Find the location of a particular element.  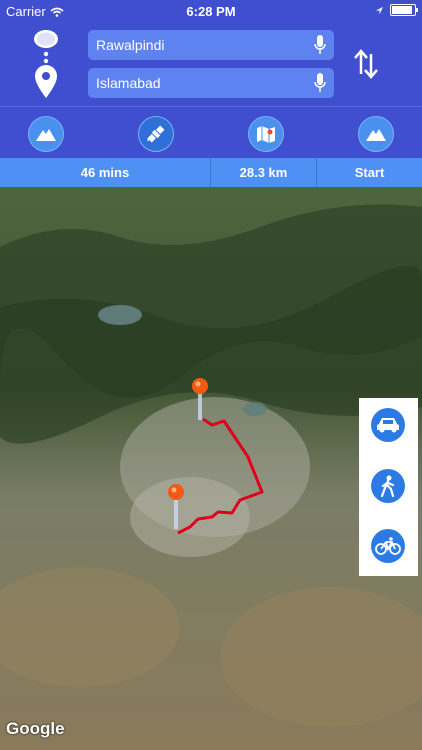

google-attribution: Google is located at coordinates (35, 728).